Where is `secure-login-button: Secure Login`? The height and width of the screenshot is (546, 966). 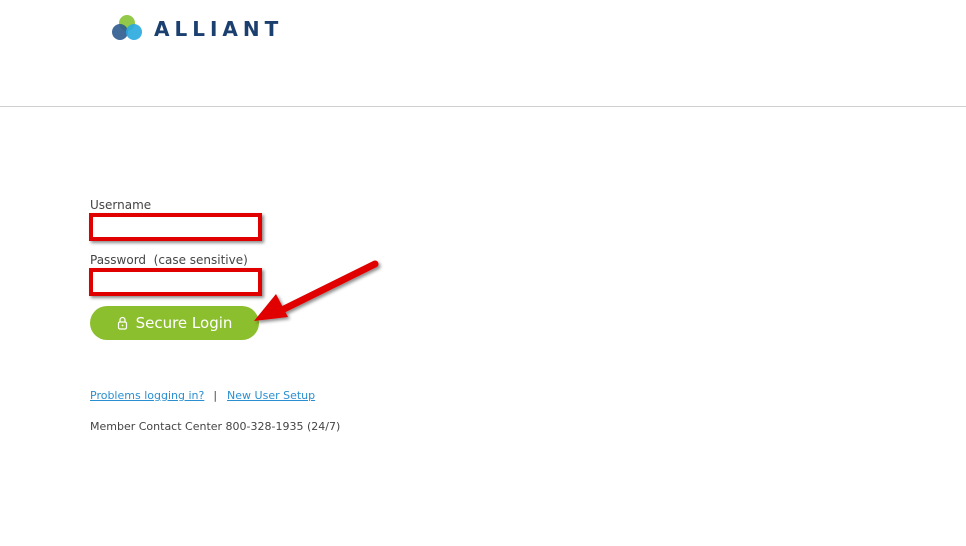 secure-login-button: Secure Login is located at coordinates (174, 323).